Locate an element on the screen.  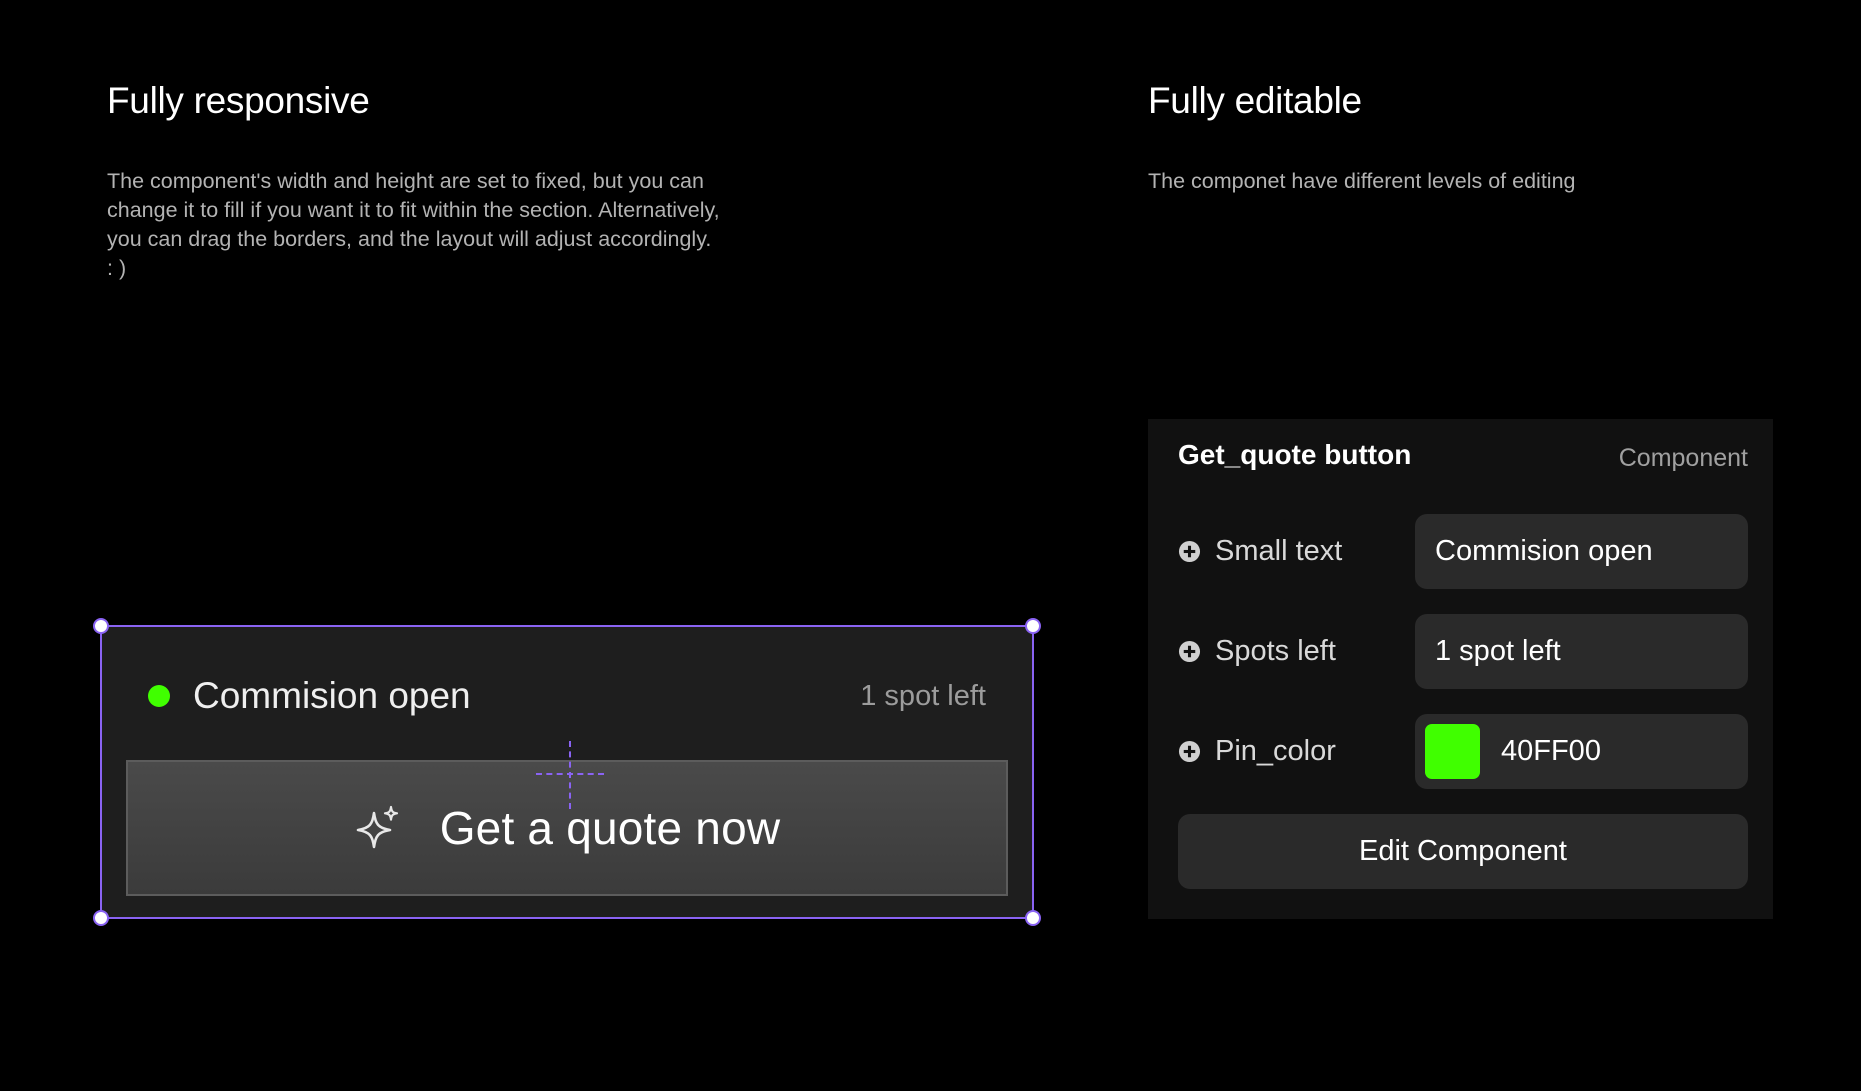
edit-component-button: Edit Component is located at coordinates (1463, 851).